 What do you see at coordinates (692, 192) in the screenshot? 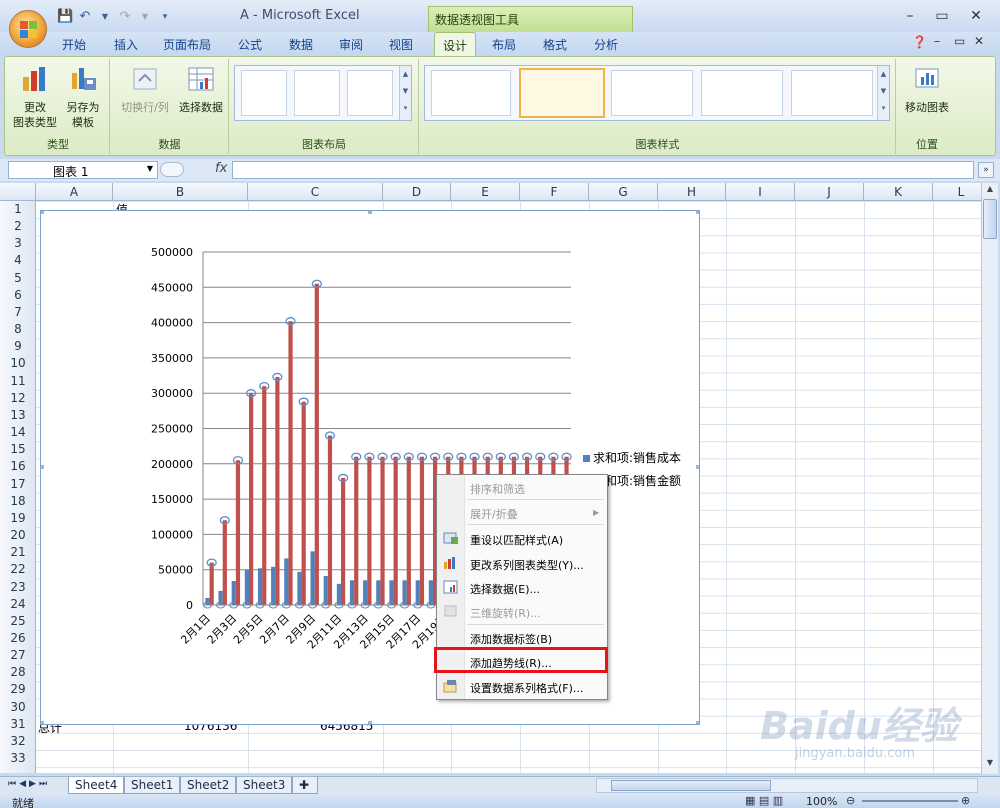
I see `column-header-h: H` at bounding box center [692, 192].